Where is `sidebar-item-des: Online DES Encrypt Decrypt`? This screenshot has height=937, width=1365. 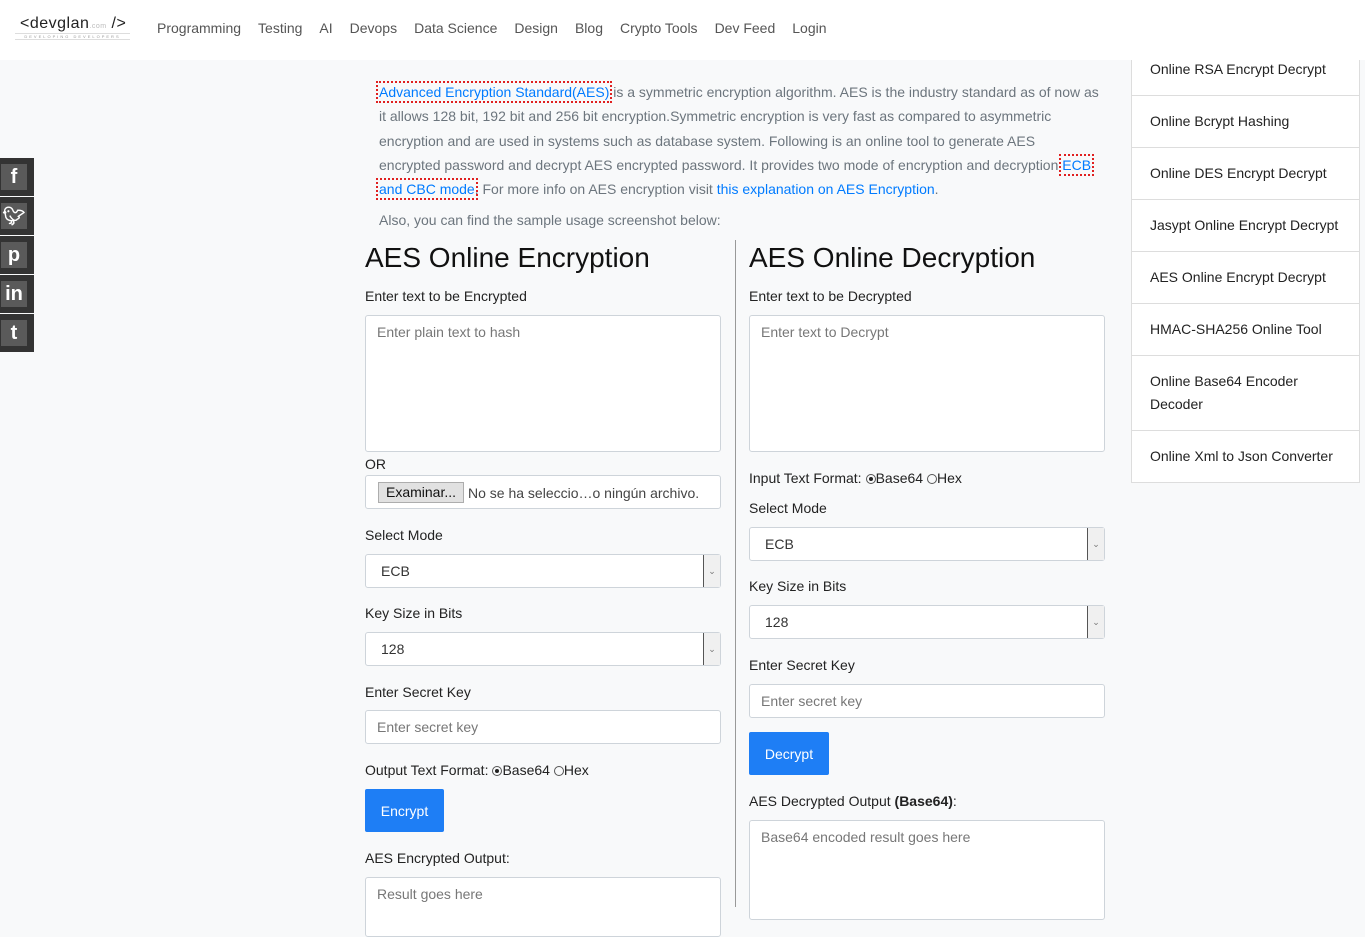
sidebar-item-des: Online DES Encrypt Decrypt is located at coordinates (1245, 173).